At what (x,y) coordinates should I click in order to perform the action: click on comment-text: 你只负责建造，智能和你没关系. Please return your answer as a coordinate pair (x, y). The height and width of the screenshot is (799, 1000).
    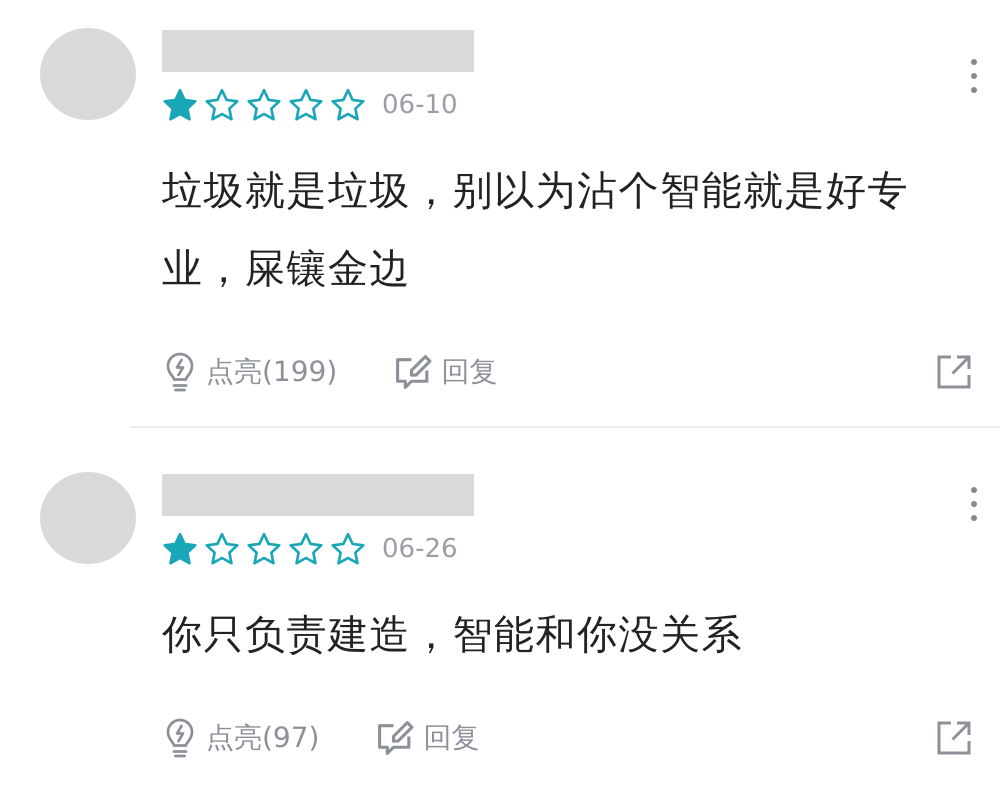
    Looking at the image, I should click on (453, 635).